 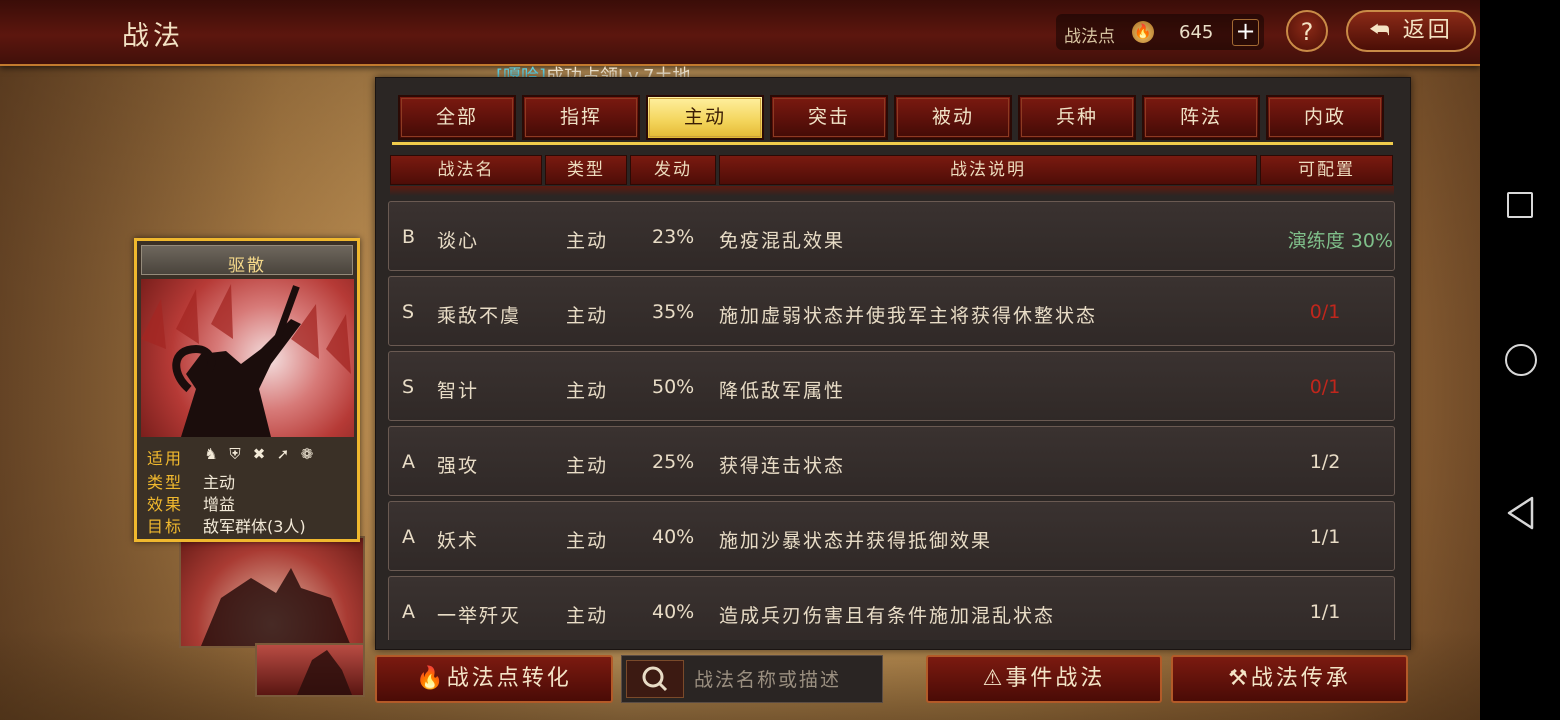 What do you see at coordinates (219, 504) in the screenshot?
I see `effect-value: 增益` at bounding box center [219, 504].